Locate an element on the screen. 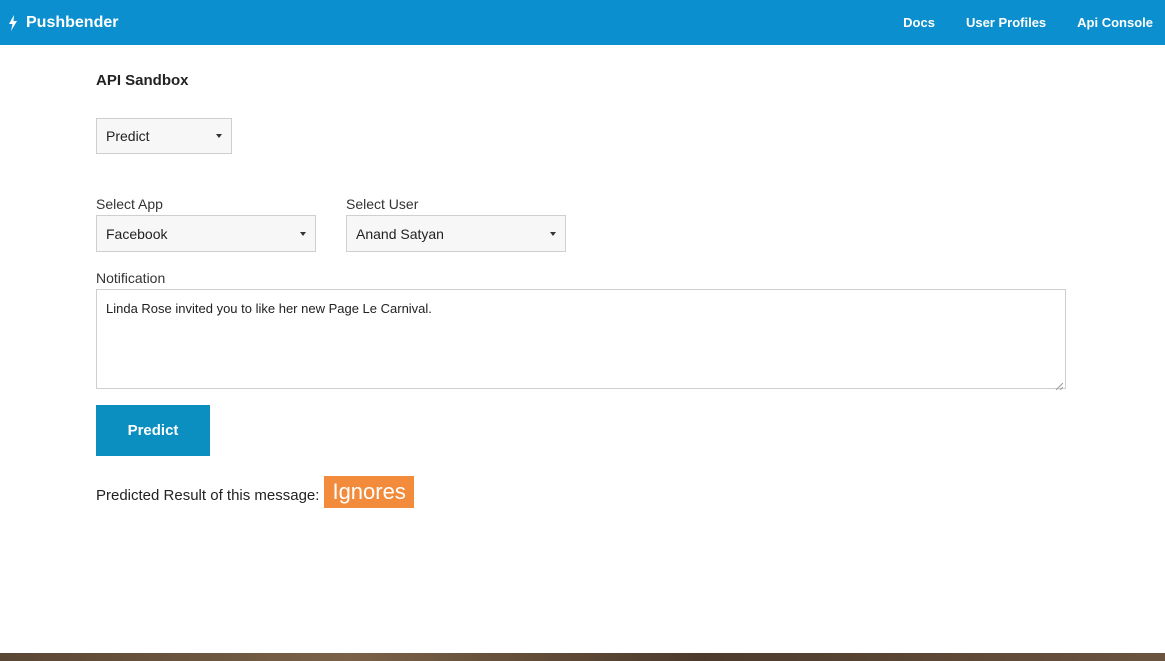  select-user-label: Select User is located at coordinates (382, 204).